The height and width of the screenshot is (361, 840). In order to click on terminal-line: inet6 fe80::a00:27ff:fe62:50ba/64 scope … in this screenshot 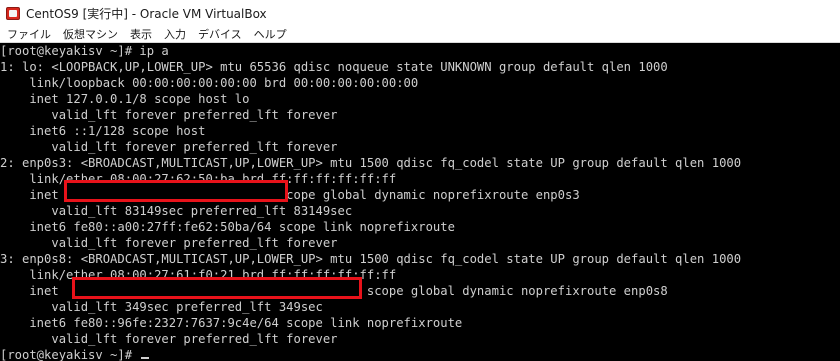, I will do `click(227, 227)`.